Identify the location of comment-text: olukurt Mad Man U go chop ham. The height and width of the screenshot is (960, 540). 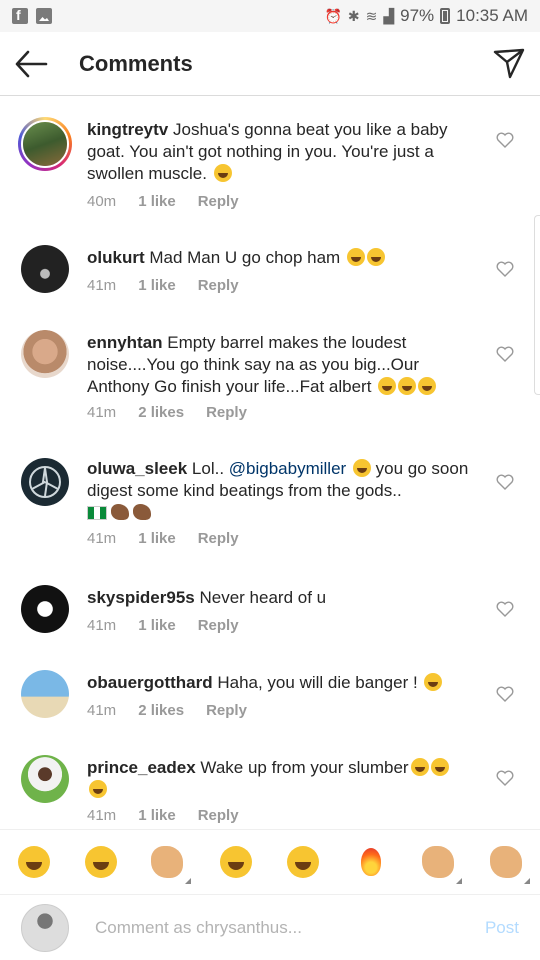
(282, 258).